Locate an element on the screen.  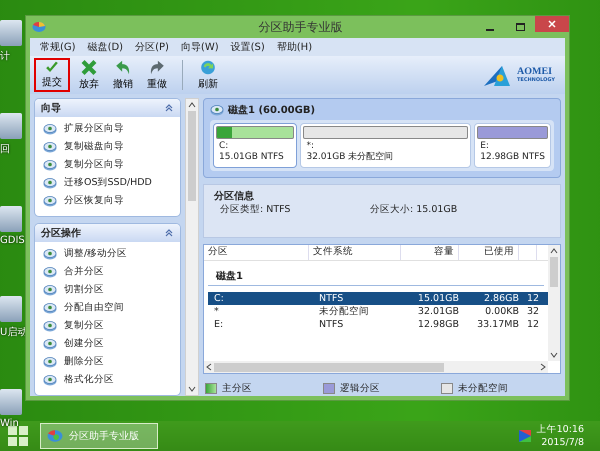
sidebar-item: 复制磁盘向导 is located at coordinates (107, 146).